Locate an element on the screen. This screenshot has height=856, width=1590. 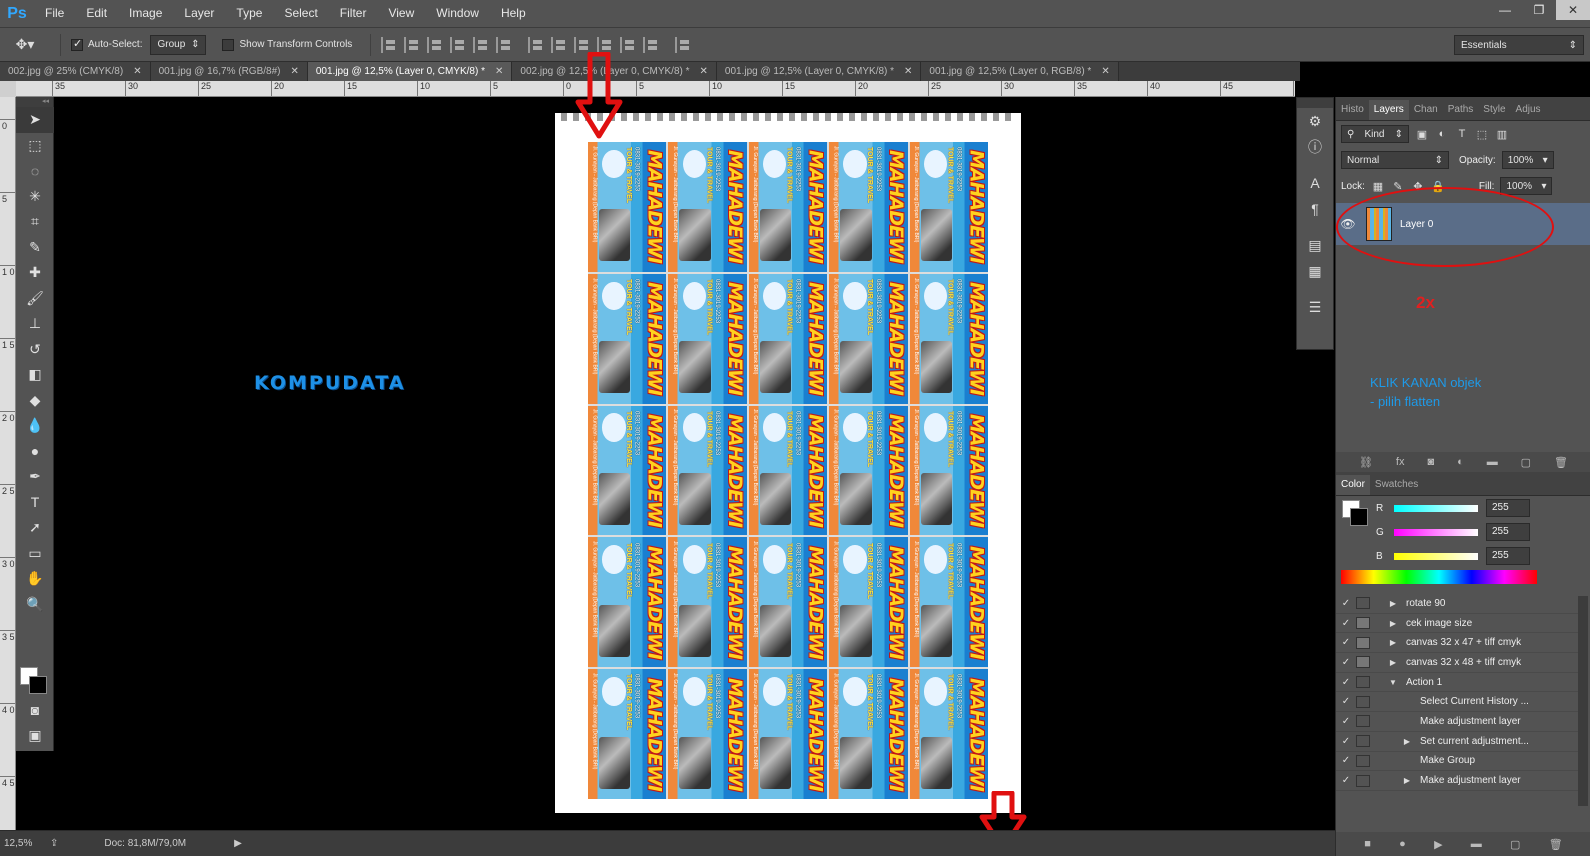
distribute-bottom-icon is located at coordinates (582, 44).